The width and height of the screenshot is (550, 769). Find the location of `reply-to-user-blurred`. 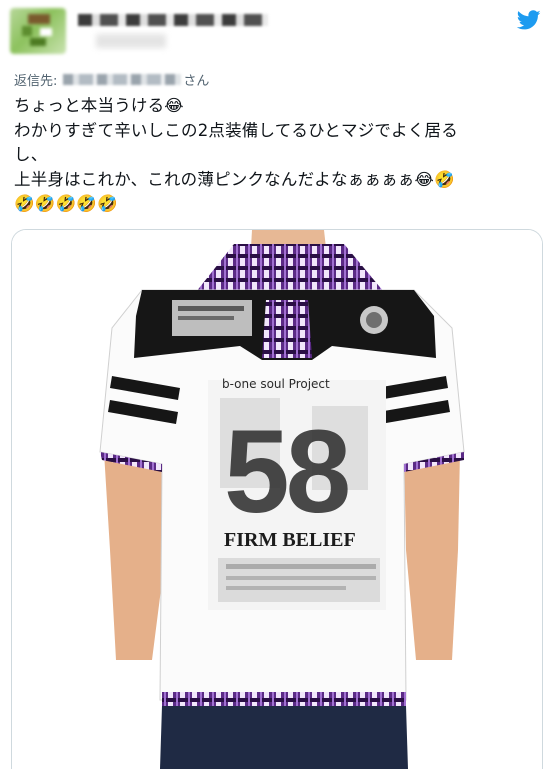

reply-to-user-blurred is located at coordinates (122, 79).